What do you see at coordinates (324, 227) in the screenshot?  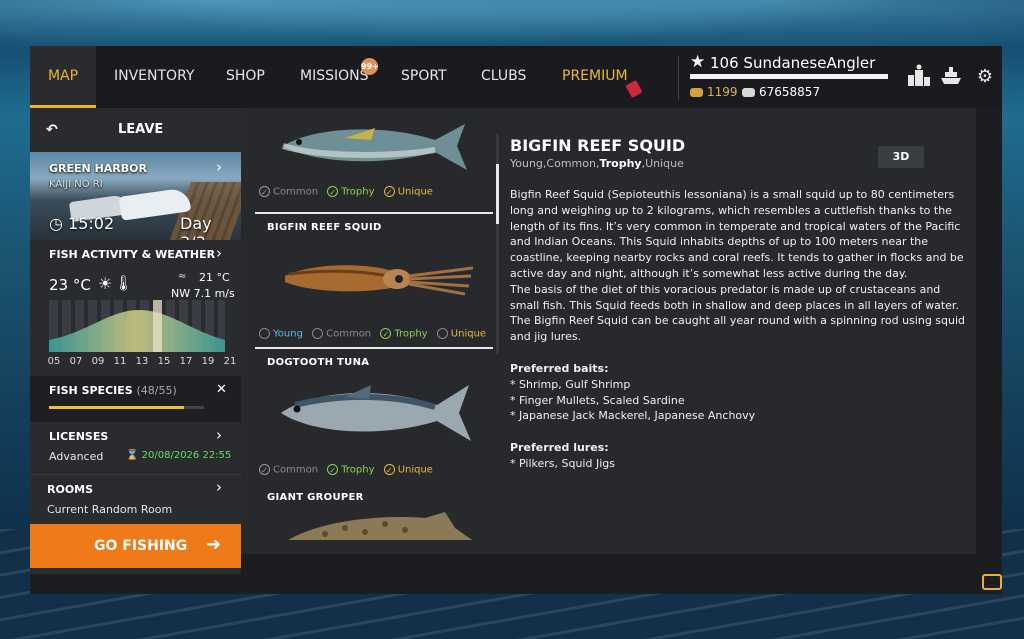 I see `fish-card-title: BIGFIN REEF SQUID` at bounding box center [324, 227].